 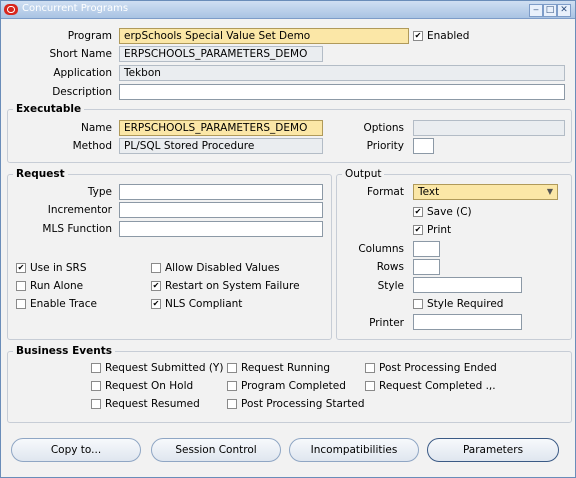 I want to click on method-label: Method, so click(x=92, y=146).